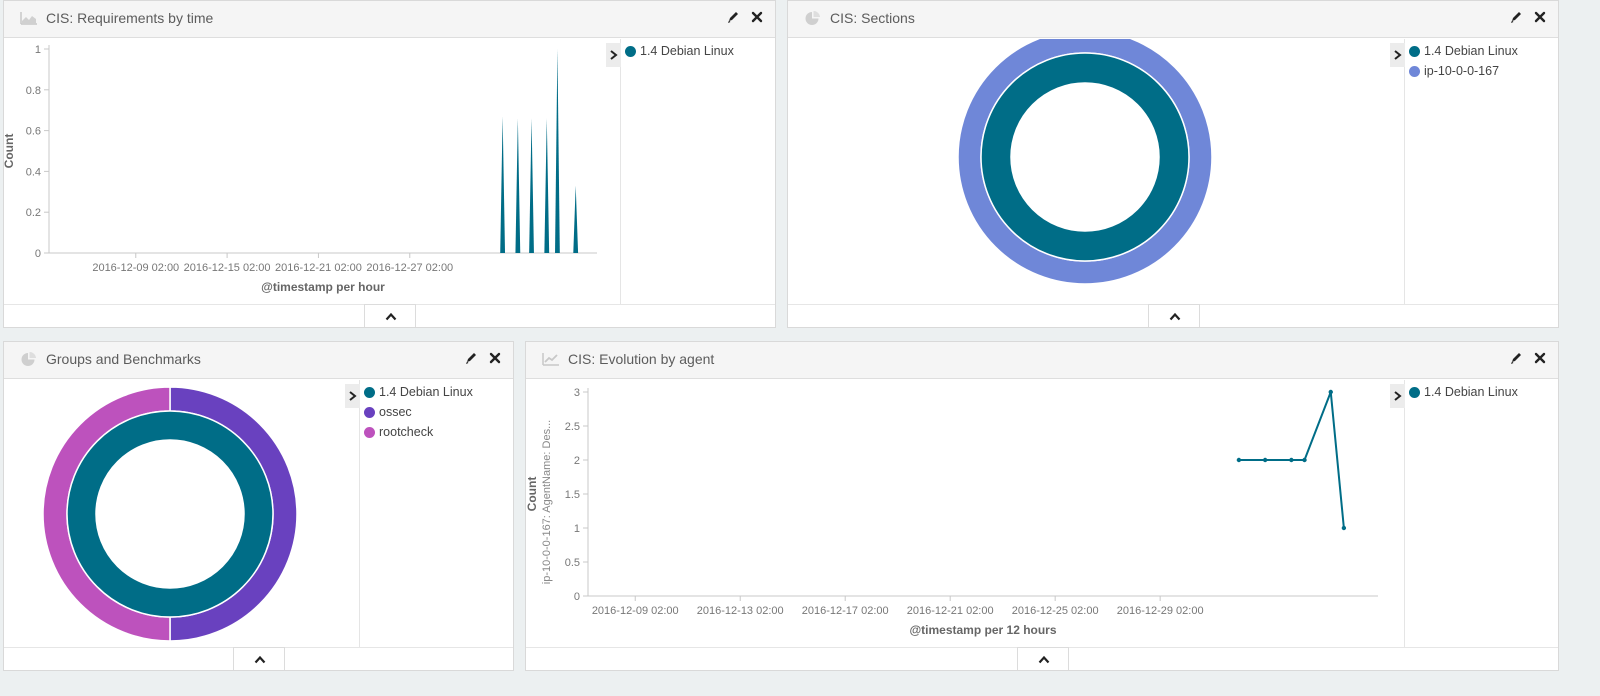  What do you see at coordinates (845, 611) in the screenshot?
I see `x-tick-label: 2016-12-17 02:00` at bounding box center [845, 611].